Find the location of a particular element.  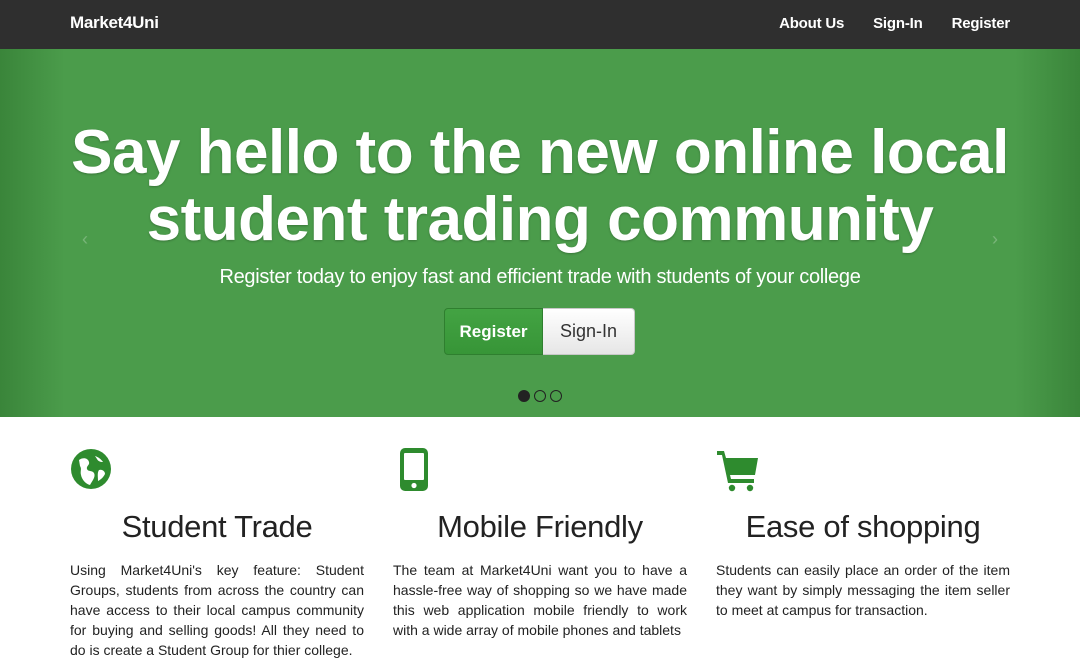

sign-in-button: Sign-In is located at coordinates (589, 331).